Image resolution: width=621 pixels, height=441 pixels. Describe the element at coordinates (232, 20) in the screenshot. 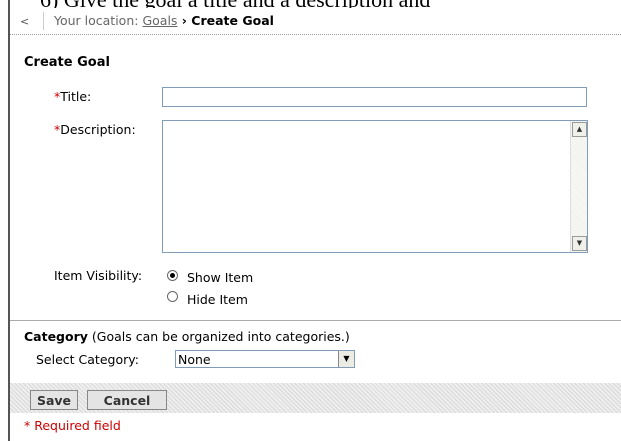

I see `breadcrumb-current: Create Goal` at that location.